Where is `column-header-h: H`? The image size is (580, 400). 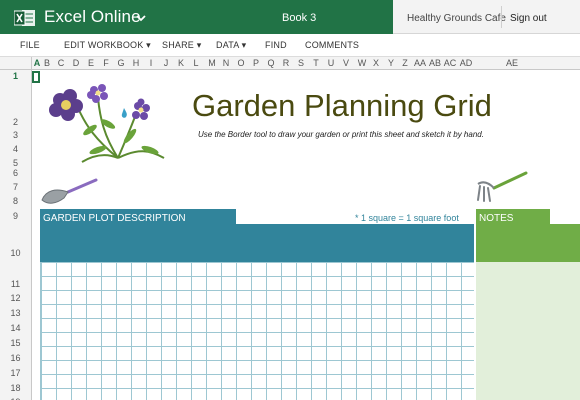
column-header-h: H is located at coordinates (136, 63).